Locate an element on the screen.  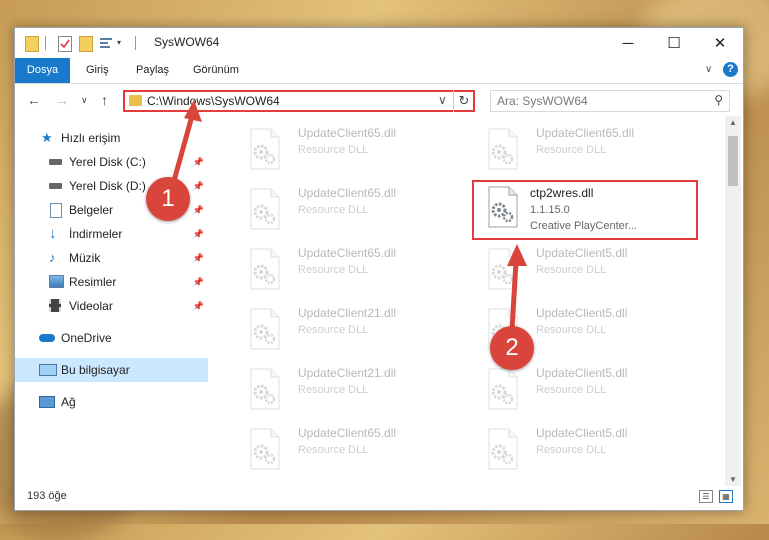
network-icon is located at coordinates (47, 402).